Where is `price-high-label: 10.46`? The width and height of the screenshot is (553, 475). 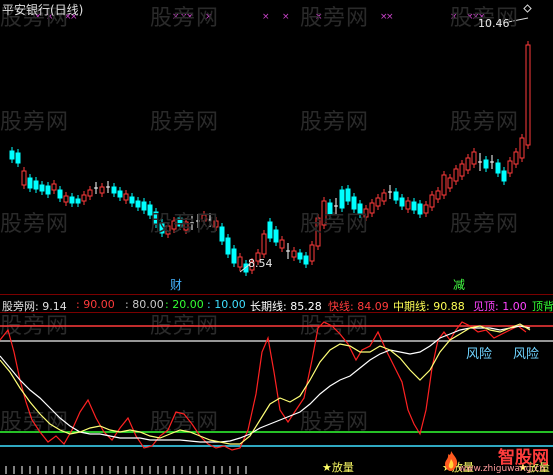
price-high-label: 10.46 is located at coordinates (494, 23).